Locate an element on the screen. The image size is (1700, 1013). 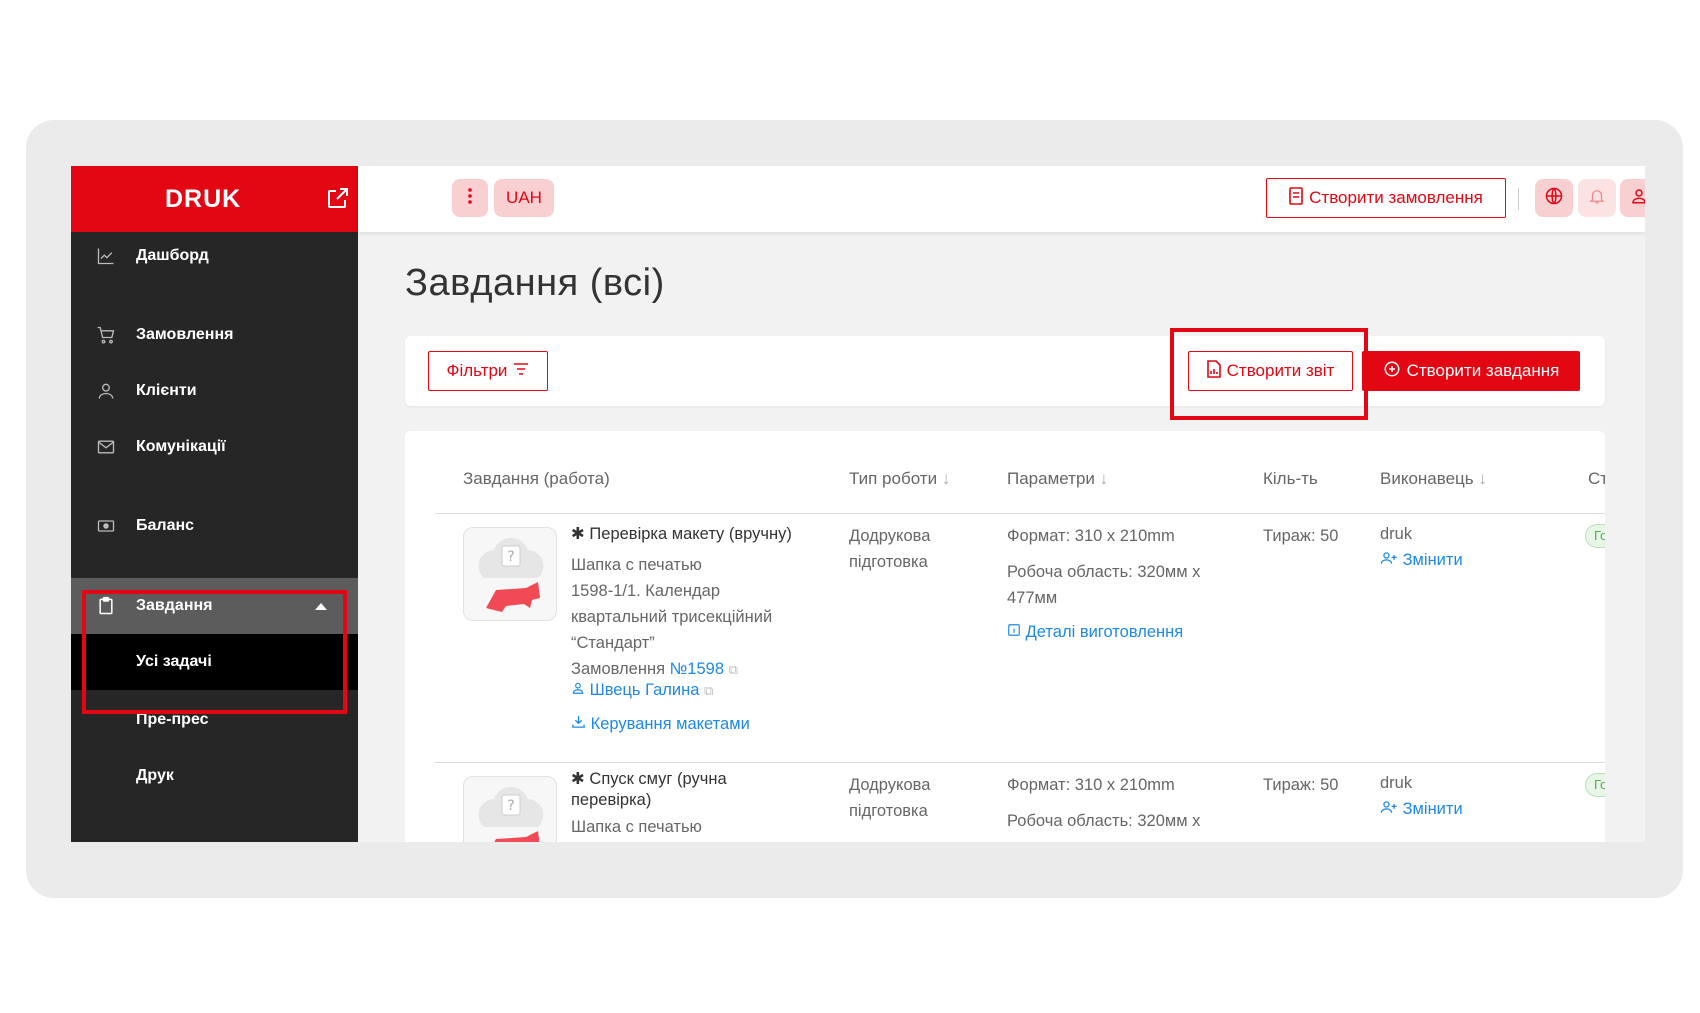
manage-layouts-link: Керування макетами is located at coordinates (660, 724).